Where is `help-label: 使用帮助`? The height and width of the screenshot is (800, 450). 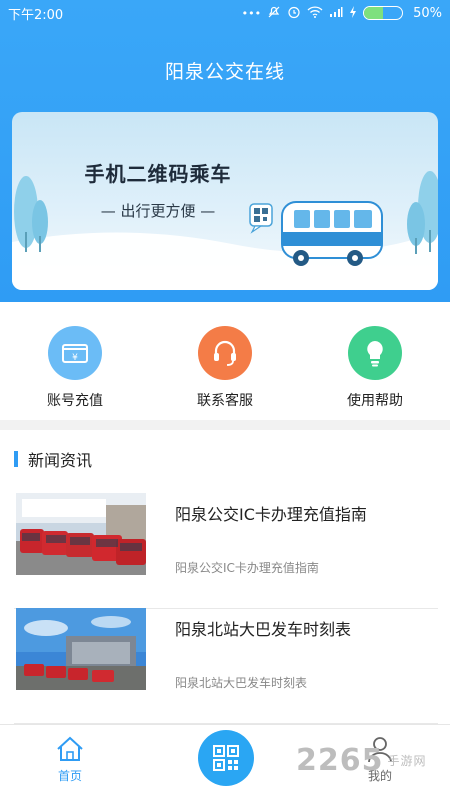
help-label: 使用帮助 is located at coordinates (375, 401).